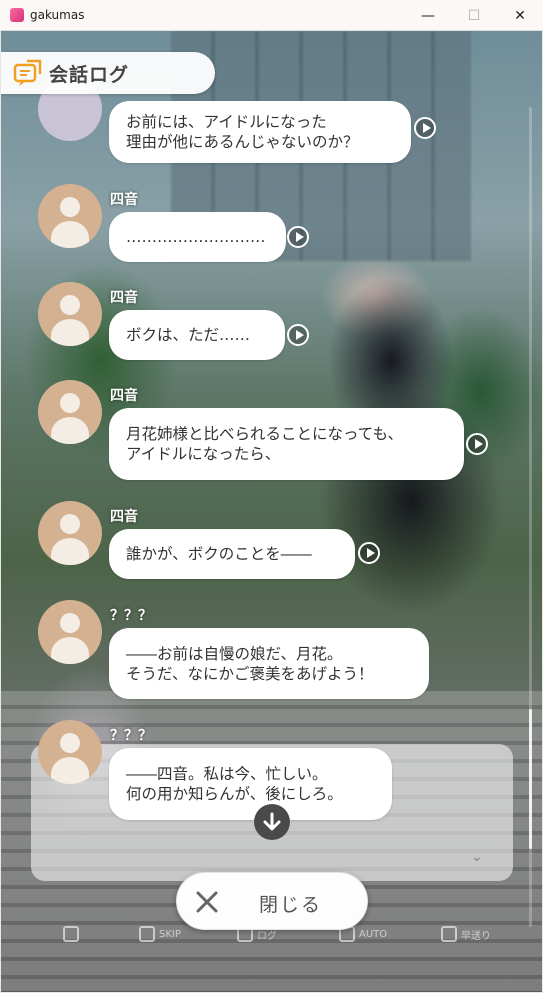  What do you see at coordinates (250, 673) in the screenshot?
I see `message-line: そうだ、なにかご褒美をあげよう！` at bounding box center [250, 673].